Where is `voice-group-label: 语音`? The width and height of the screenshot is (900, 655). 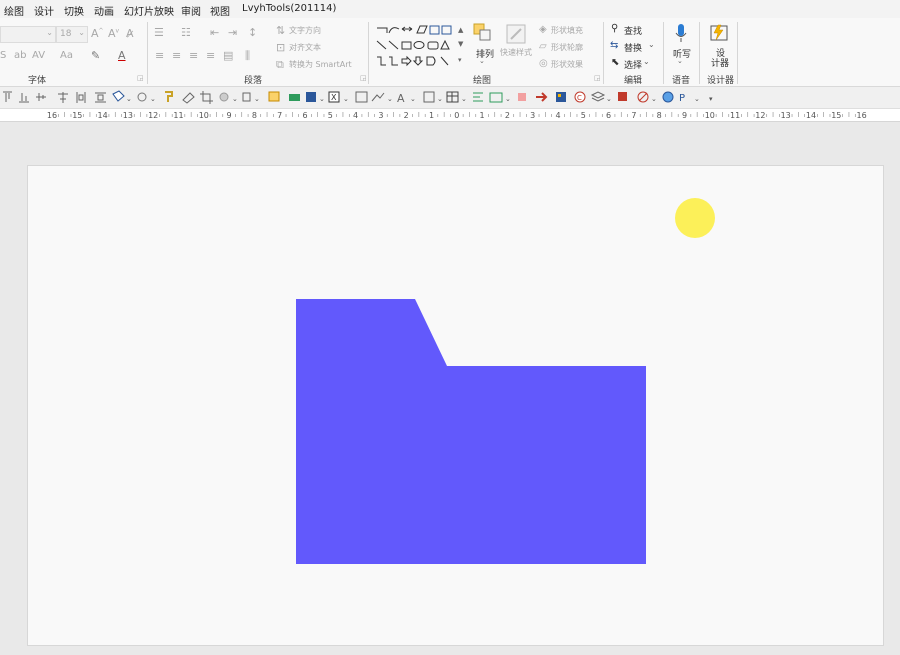 voice-group-label: 语音 is located at coordinates (681, 81).